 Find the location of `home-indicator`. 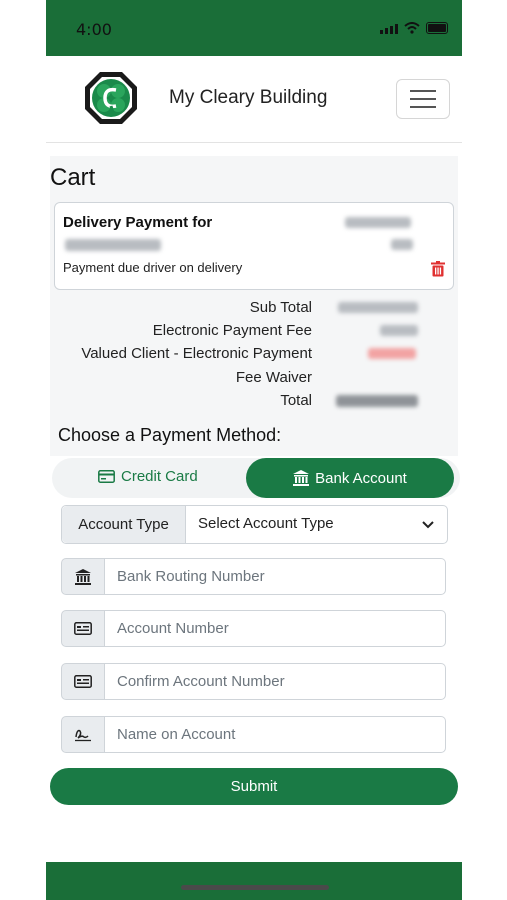

home-indicator is located at coordinates (255, 887).